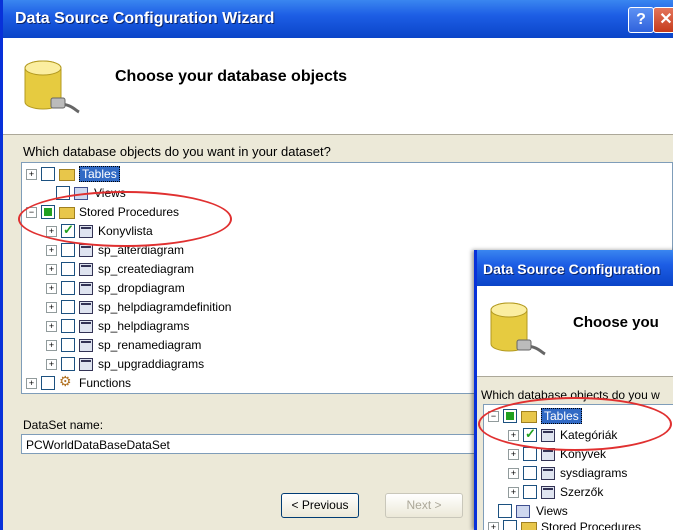 This screenshot has height=530, width=673. I want to click on tree-node-procedure: + sp_renamediagram, so click(123, 345).